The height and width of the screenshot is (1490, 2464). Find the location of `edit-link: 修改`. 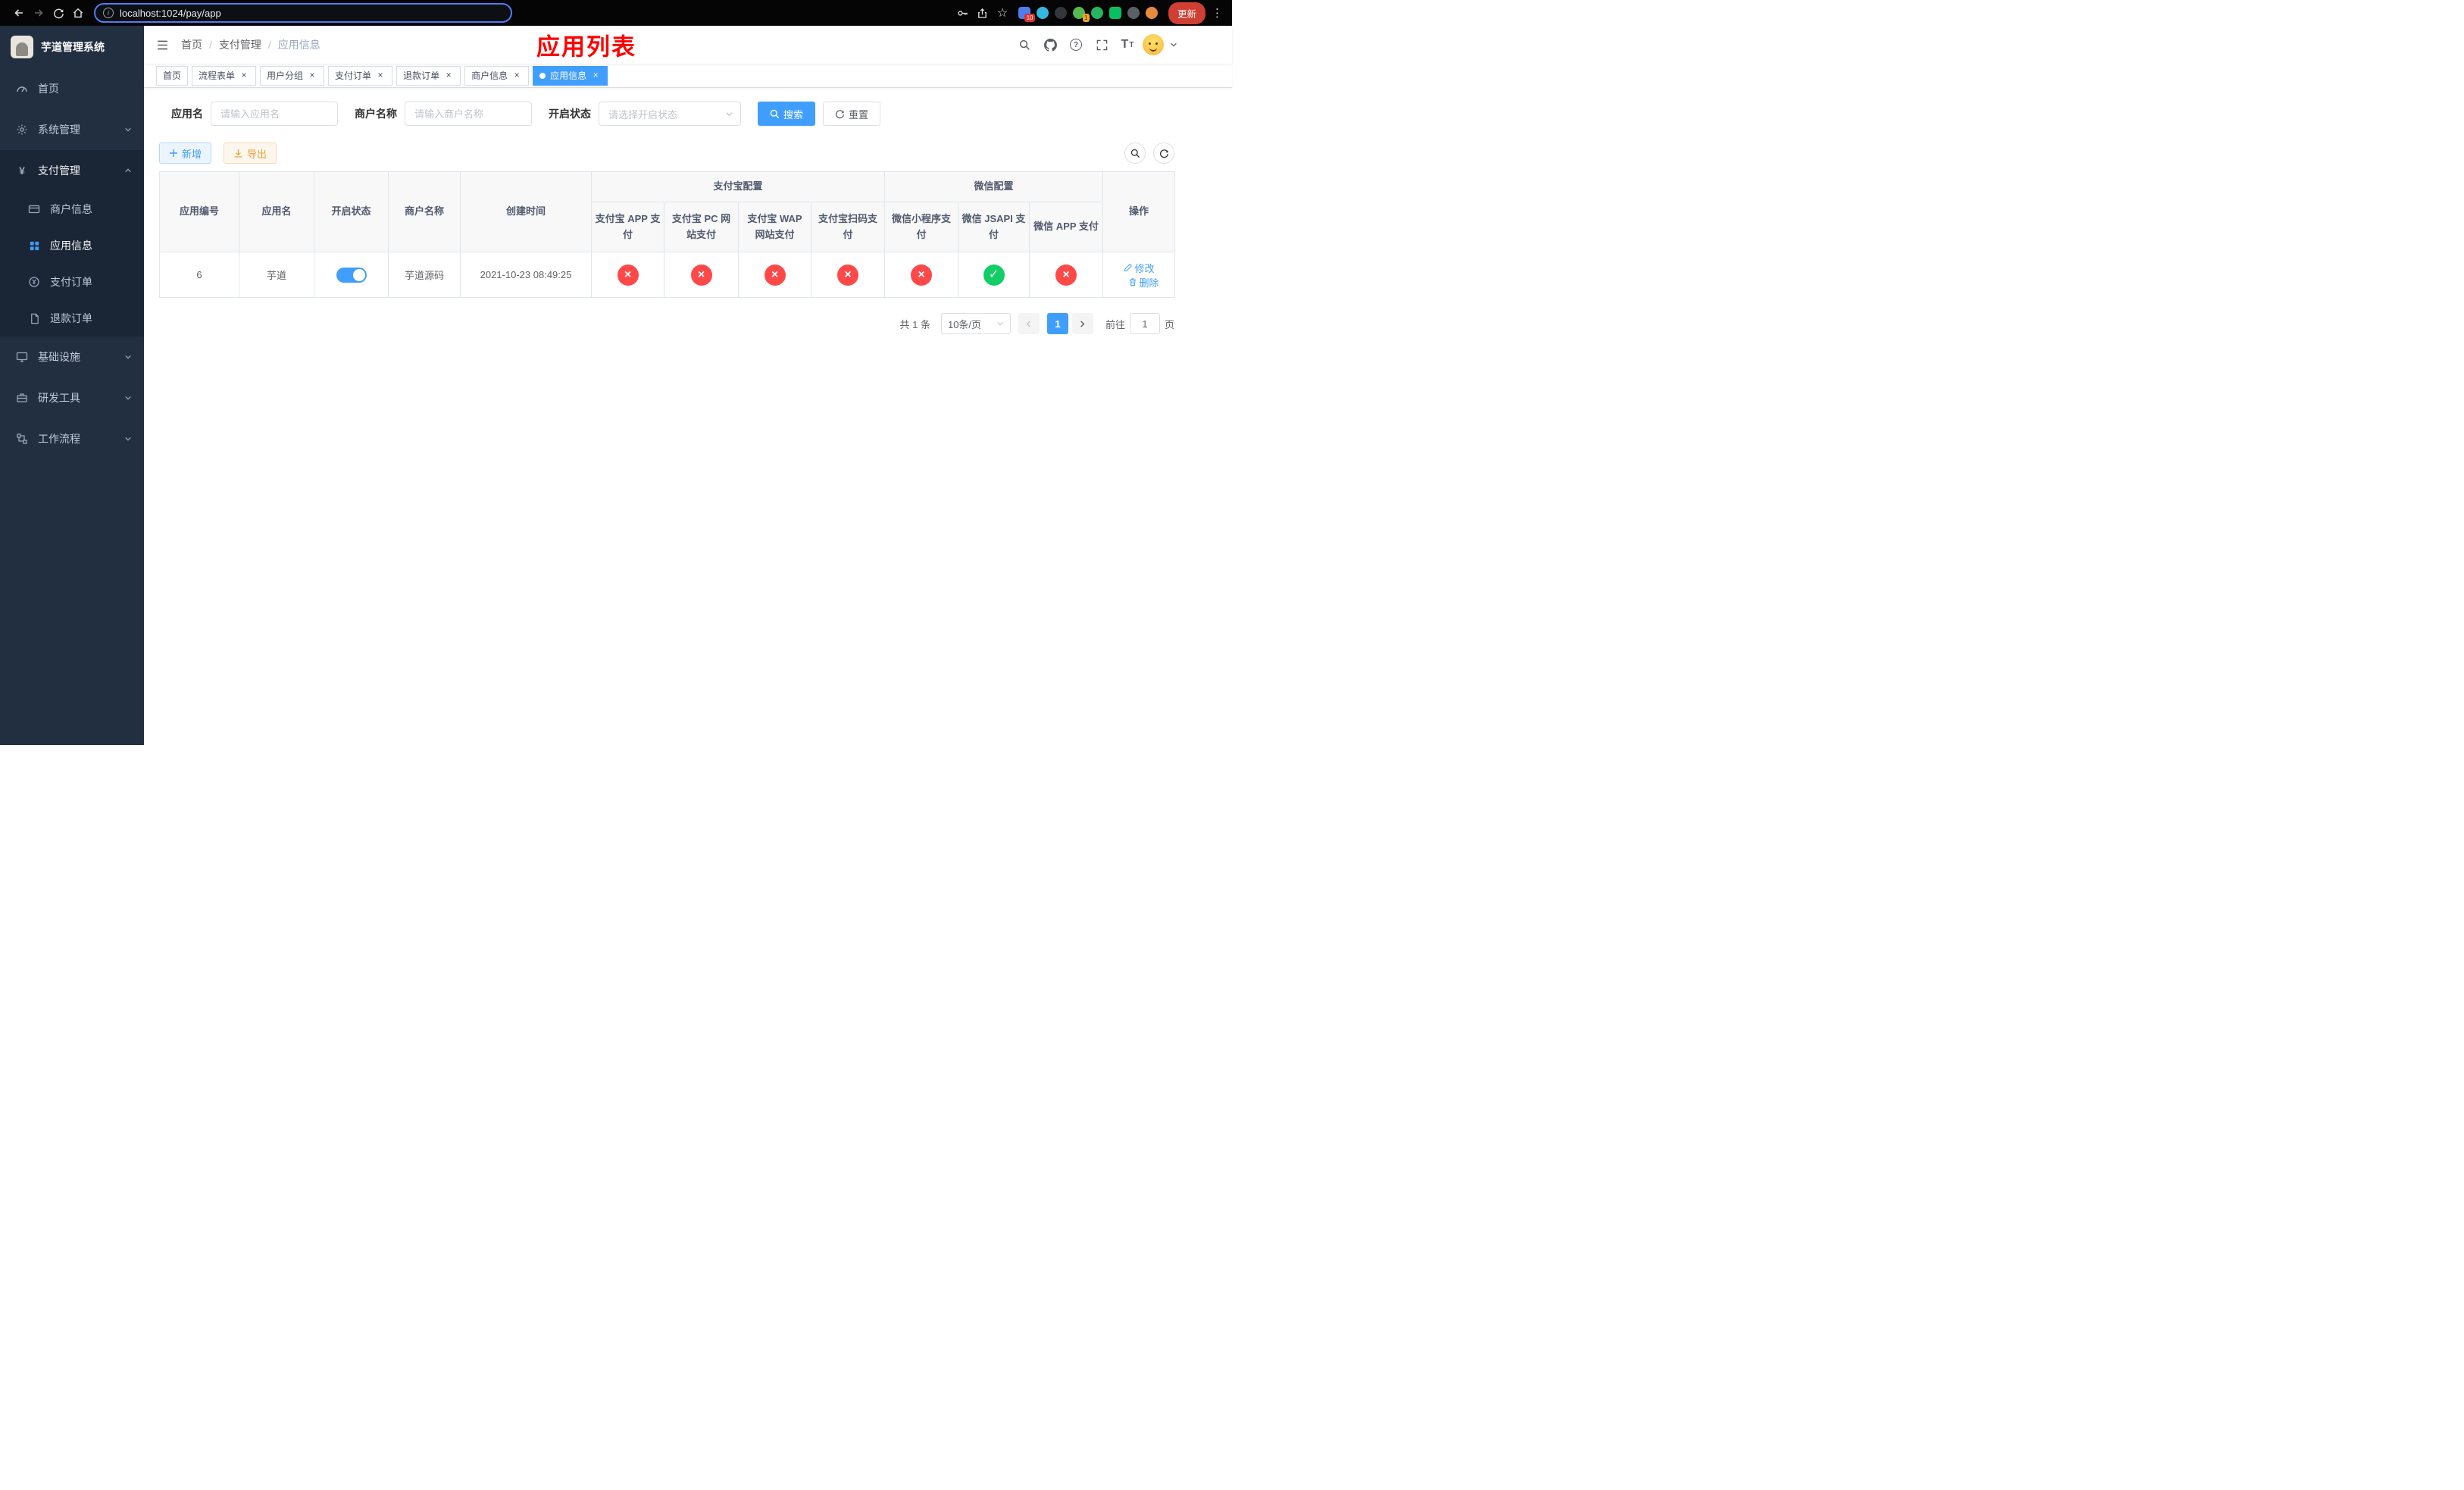

edit-link: 修改 is located at coordinates (1139, 268).